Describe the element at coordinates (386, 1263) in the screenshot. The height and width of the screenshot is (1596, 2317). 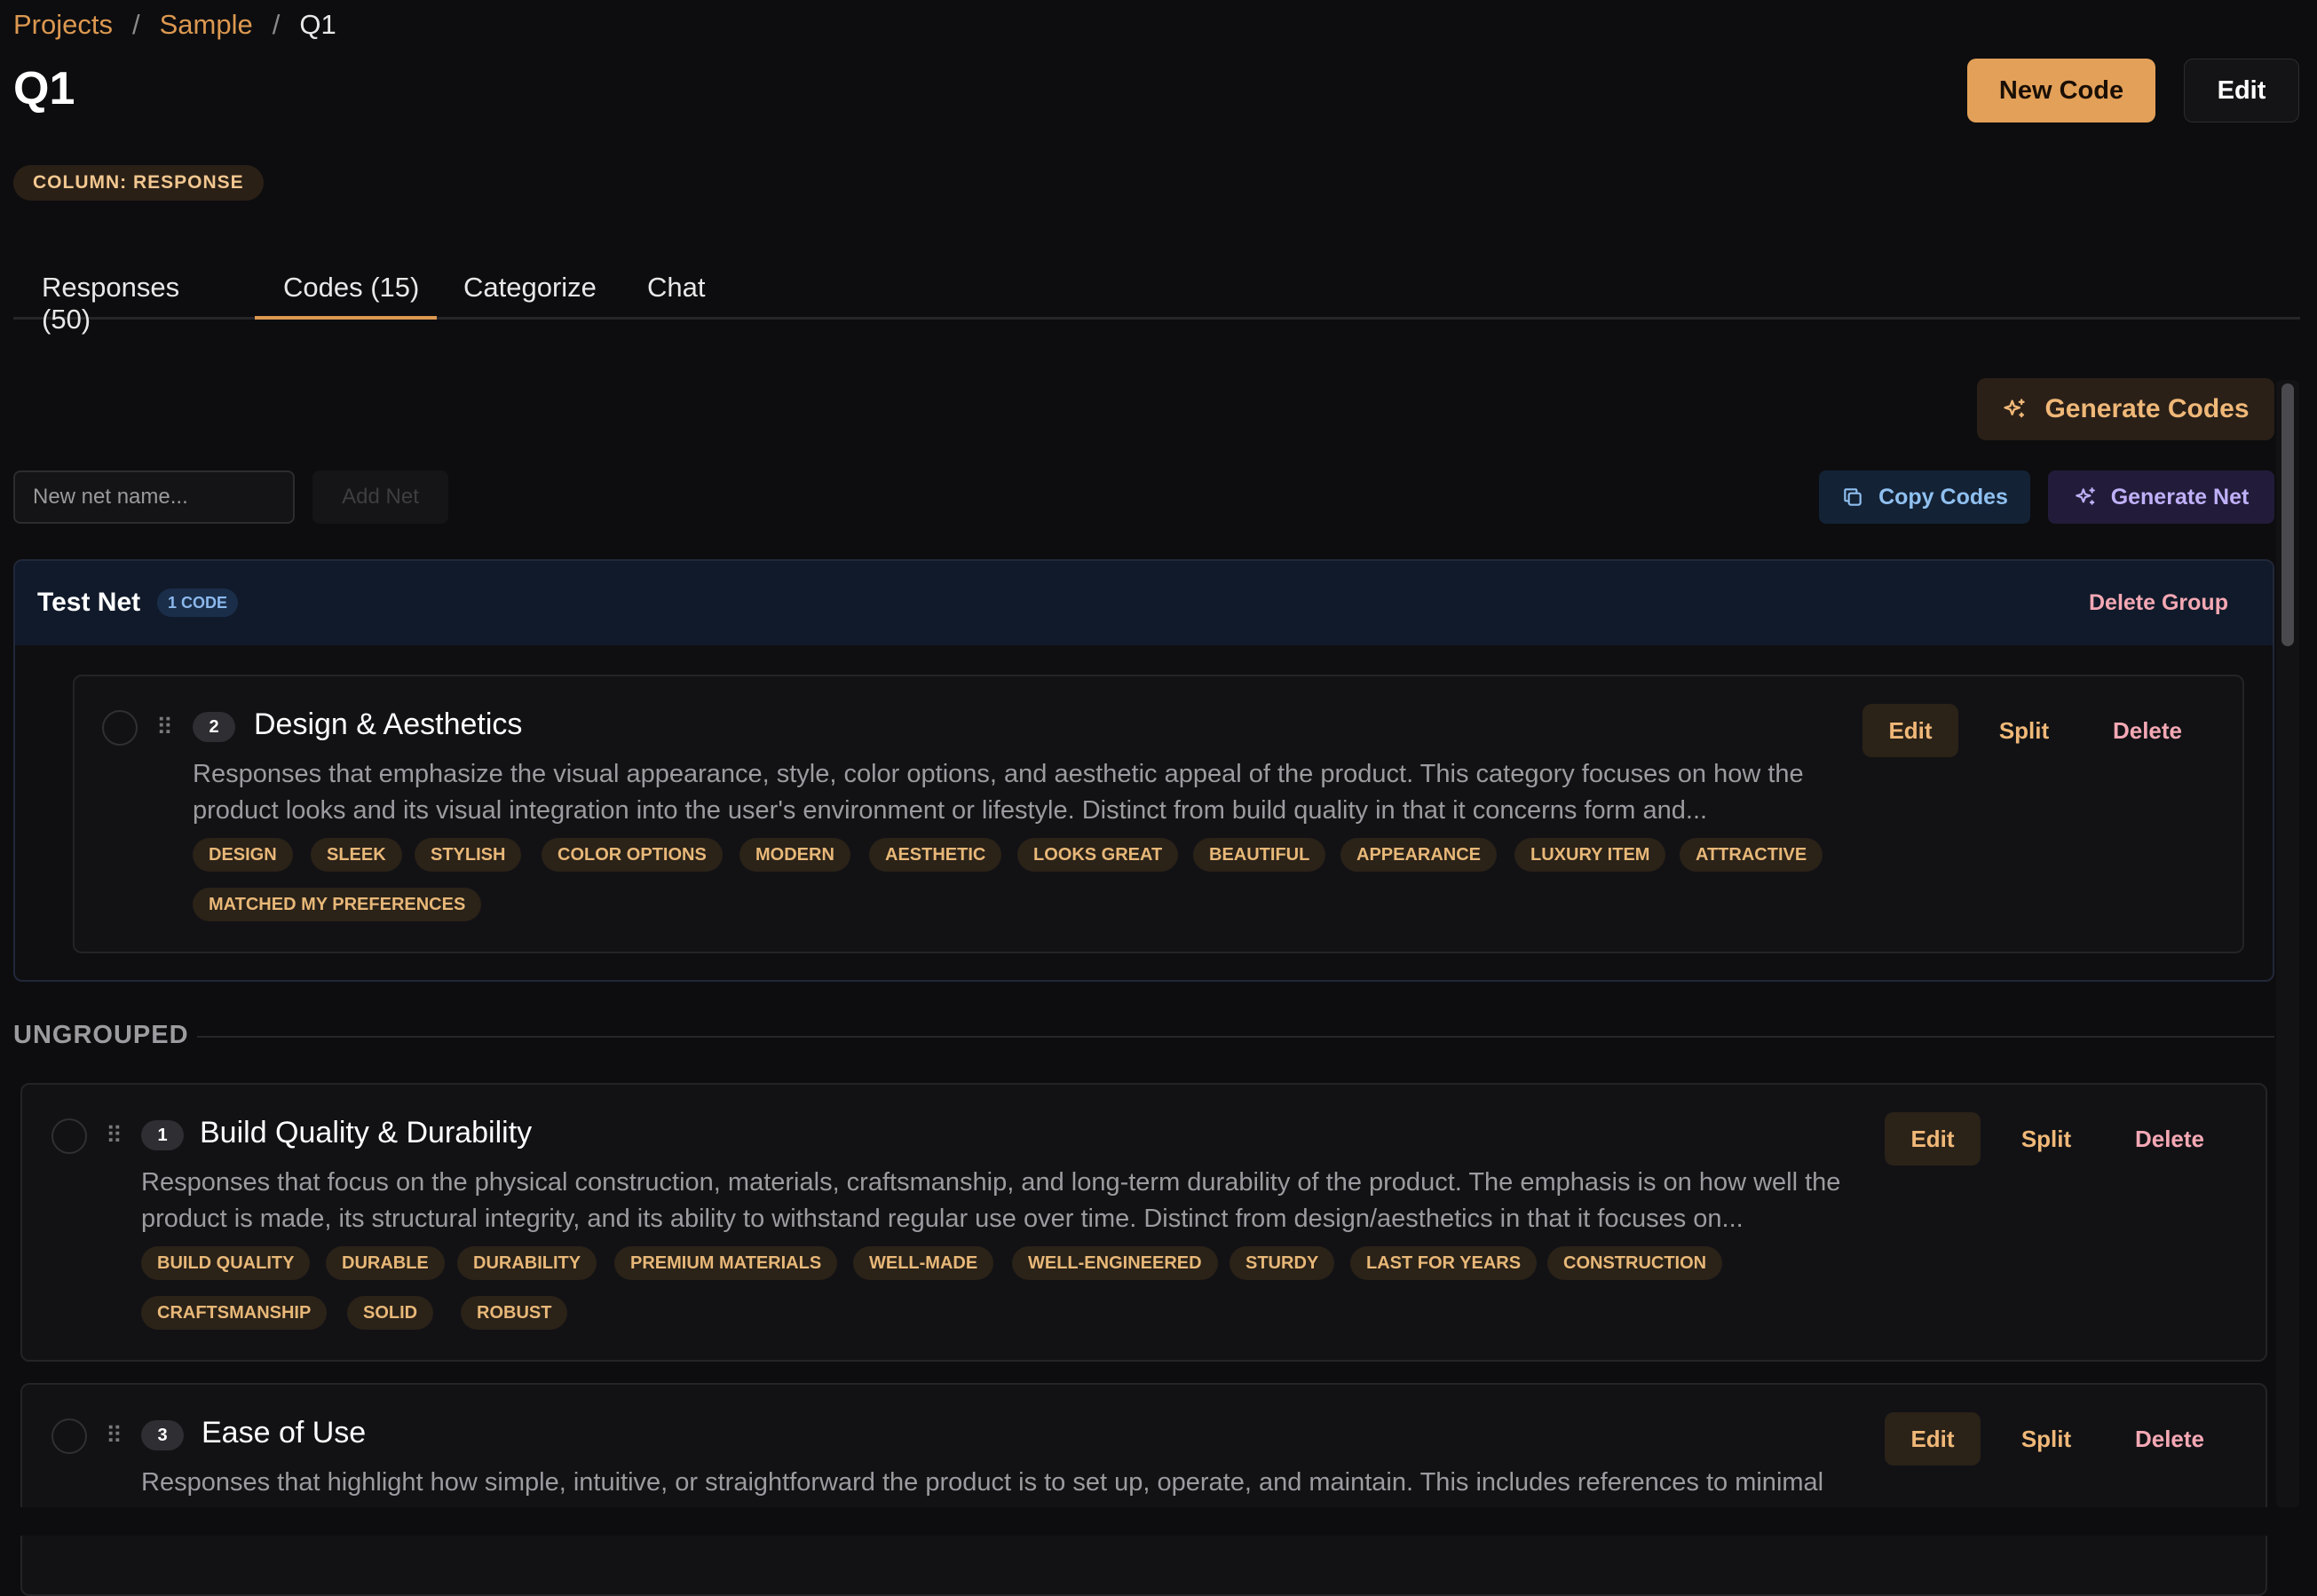
I see `keyword-tag: DURABLE` at that location.